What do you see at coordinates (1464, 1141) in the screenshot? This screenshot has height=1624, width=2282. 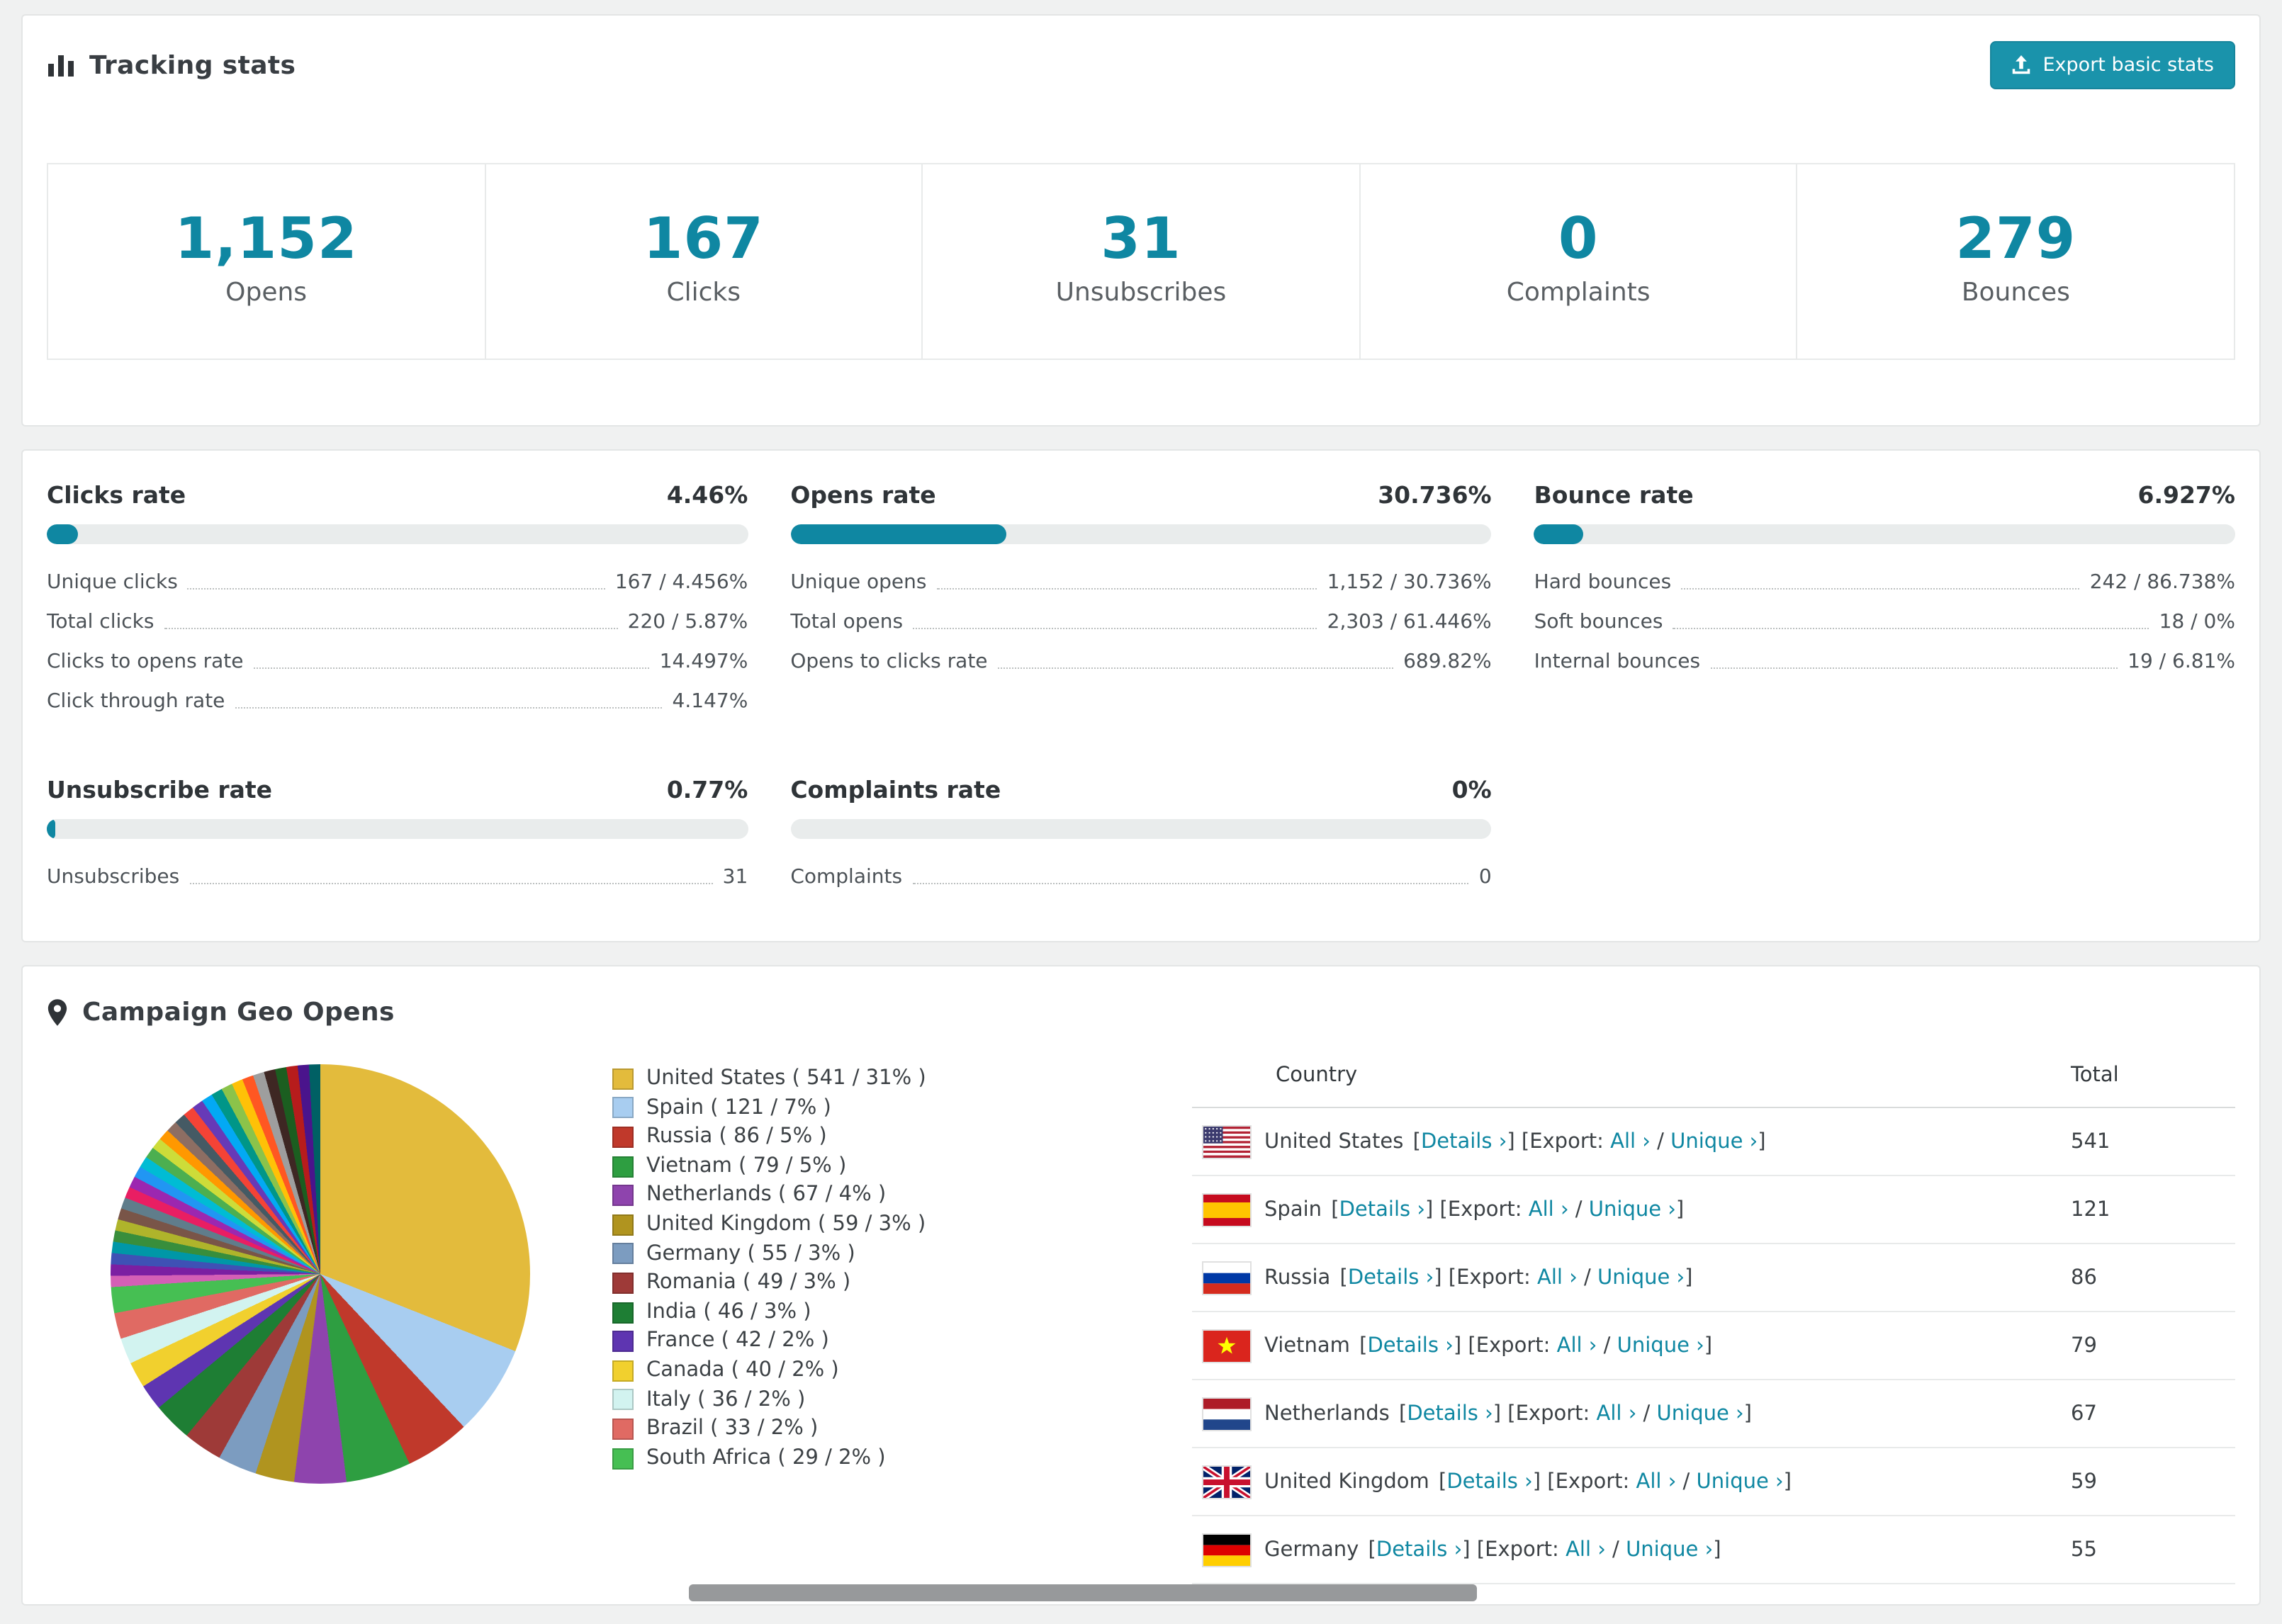 I see `details-link-united-states: Details ›` at bounding box center [1464, 1141].